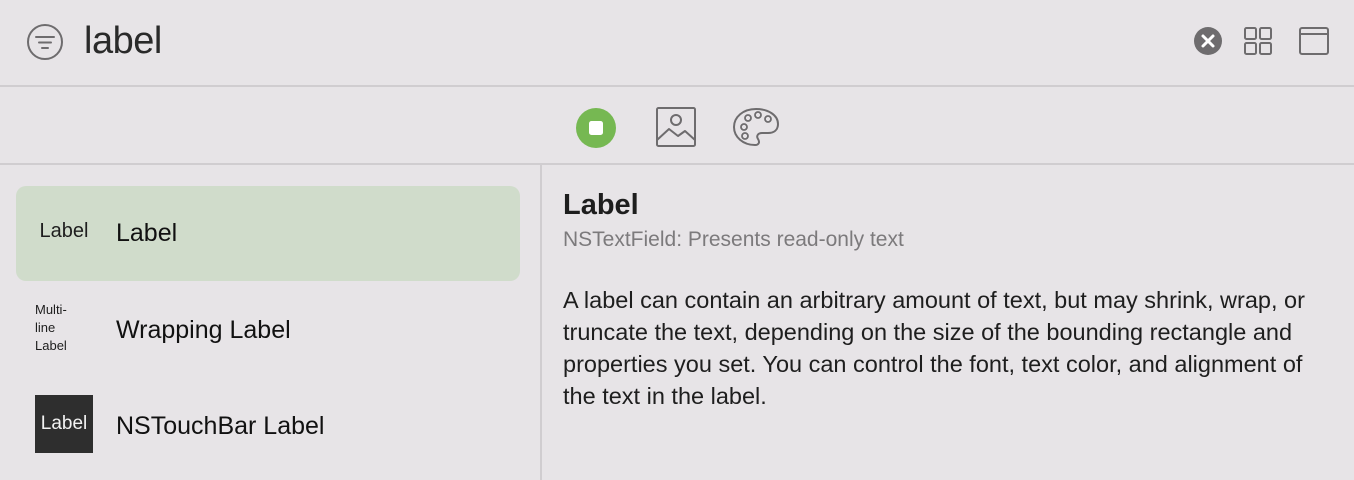 Image resolution: width=1354 pixels, height=480 pixels. What do you see at coordinates (1258, 41) in the screenshot?
I see `grid-view-icon` at bounding box center [1258, 41].